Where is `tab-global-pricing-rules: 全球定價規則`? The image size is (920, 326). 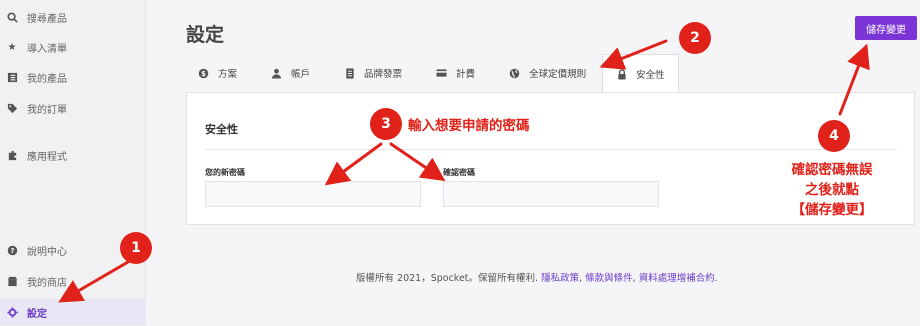 tab-global-pricing-rules: 全球定價規則 is located at coordinates (541, 73).